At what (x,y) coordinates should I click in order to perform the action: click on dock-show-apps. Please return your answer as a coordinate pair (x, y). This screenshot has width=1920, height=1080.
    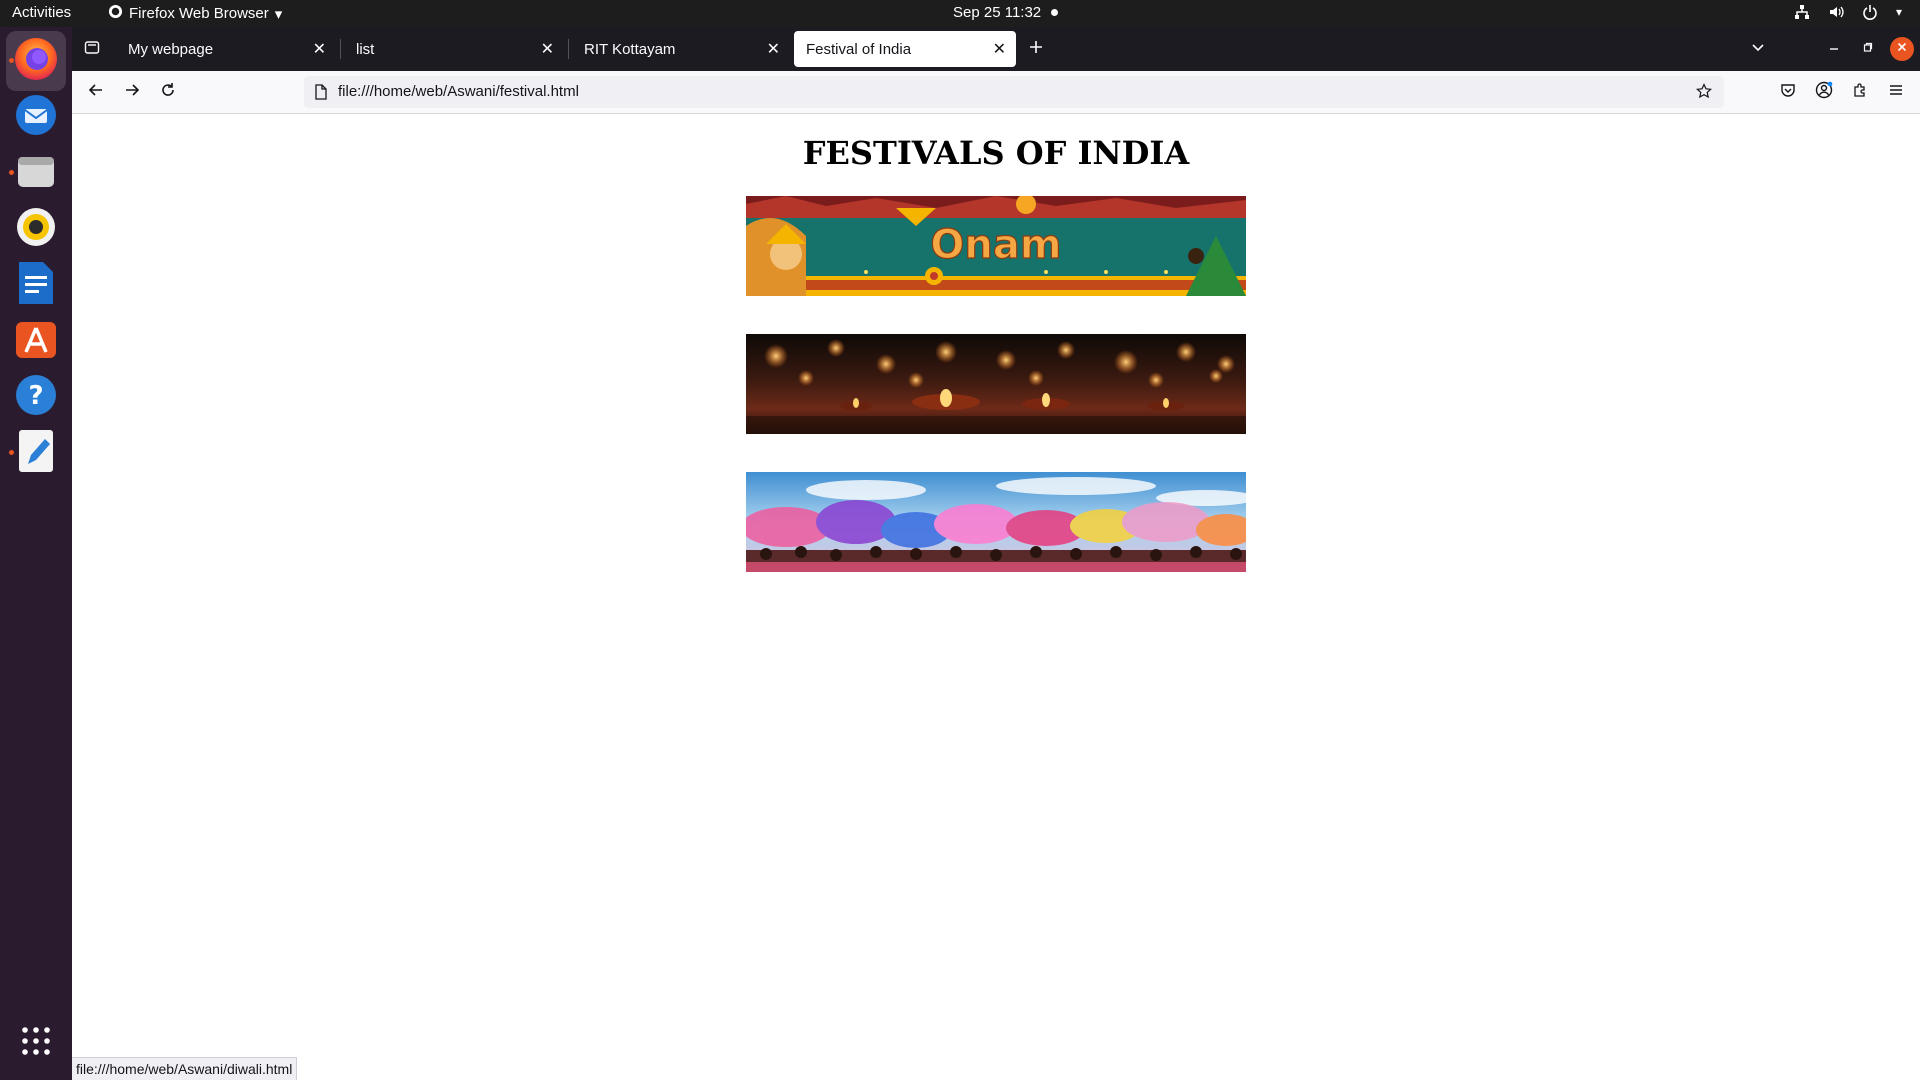
    Looking at the image, I should click on (36, 1043).